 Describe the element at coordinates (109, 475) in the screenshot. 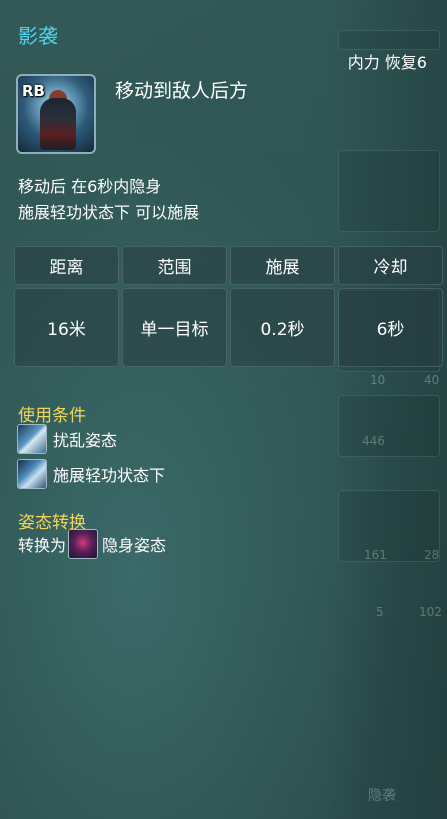

I see `condition-label: 施展轻功状态下` at that location.